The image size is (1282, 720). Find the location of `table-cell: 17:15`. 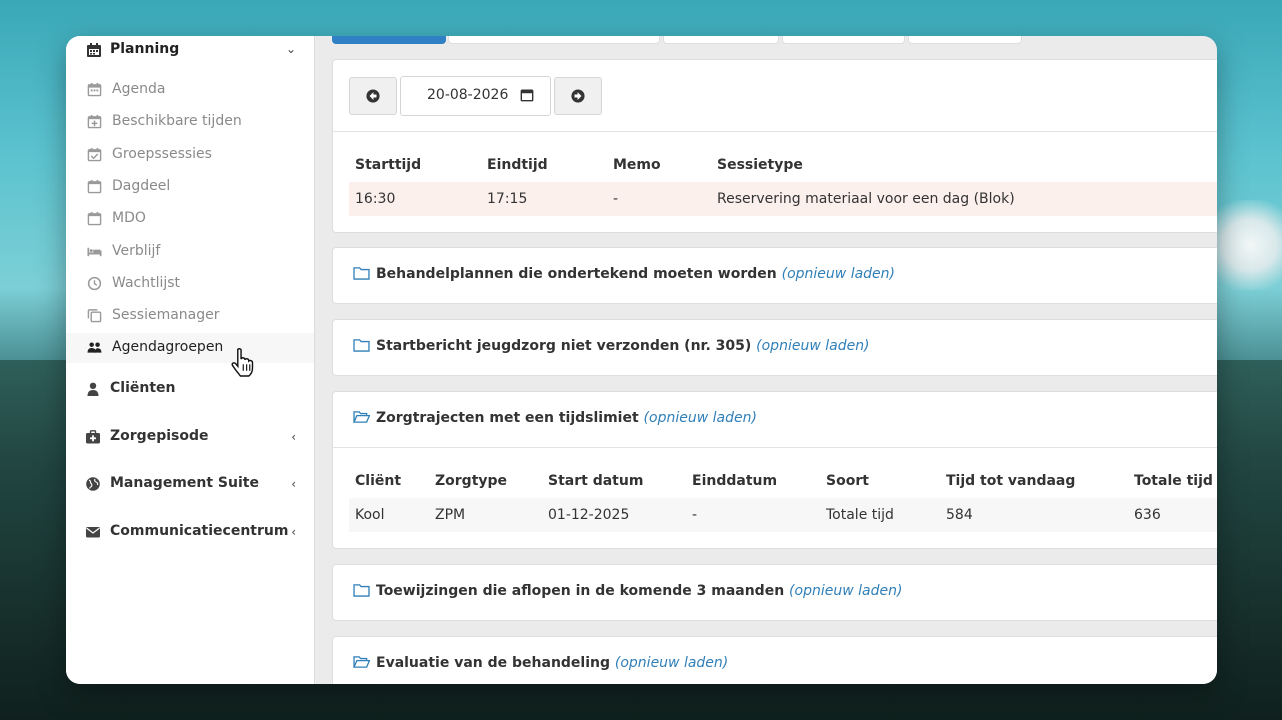

table-cell: 17:15 is located at coordinates (550, 199).